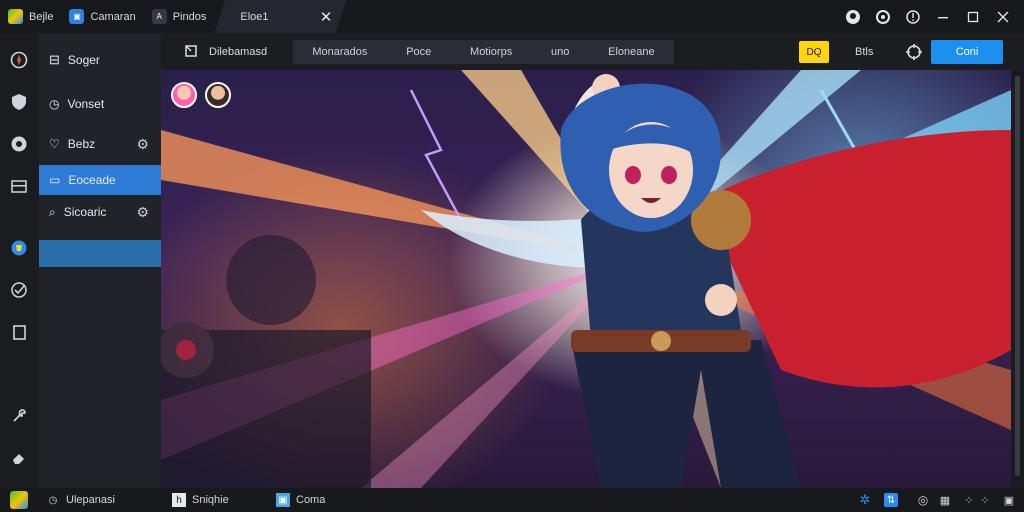 This screenshot has height=512, width=1024. I want to click on store-icon, so click(19, 248).